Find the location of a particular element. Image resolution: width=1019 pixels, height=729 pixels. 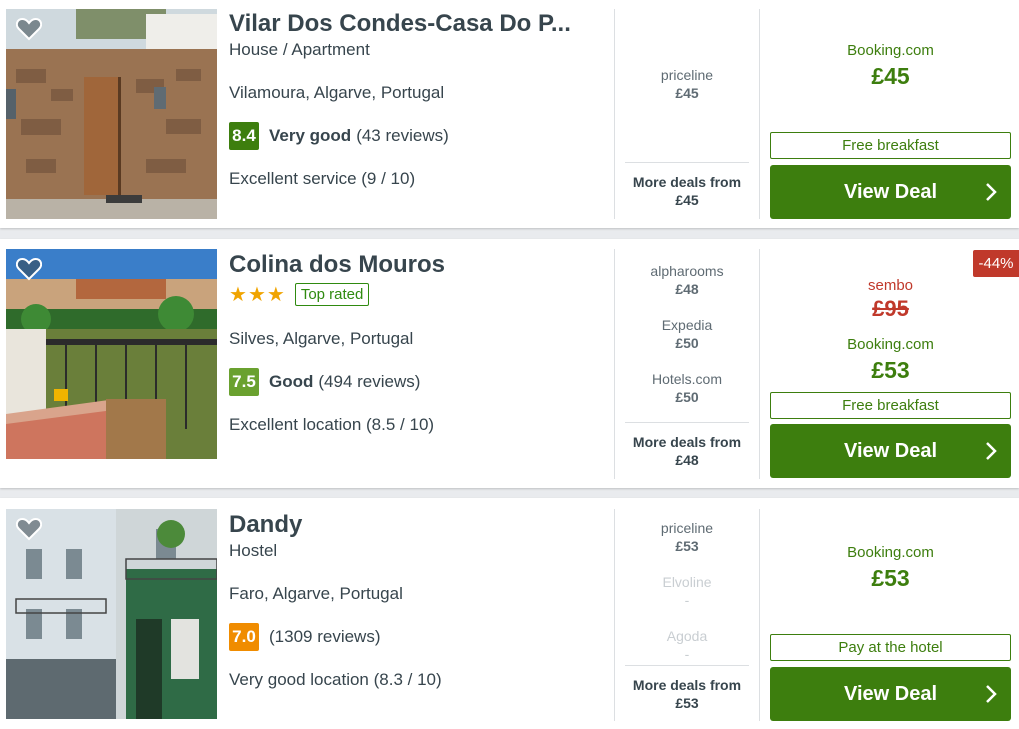

deal-item: Expedia £50 is located at coordinates (687, 334).